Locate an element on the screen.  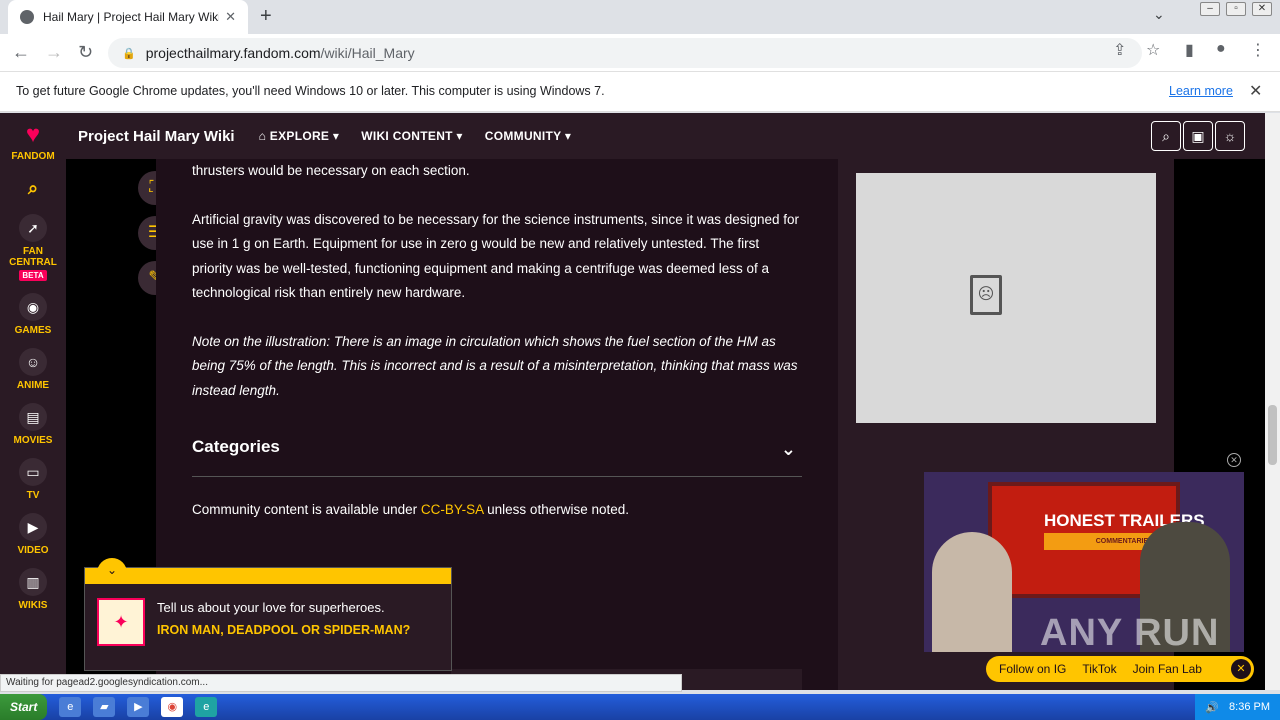
chrome-icon: ◉ is located at coordinates (172, 707).